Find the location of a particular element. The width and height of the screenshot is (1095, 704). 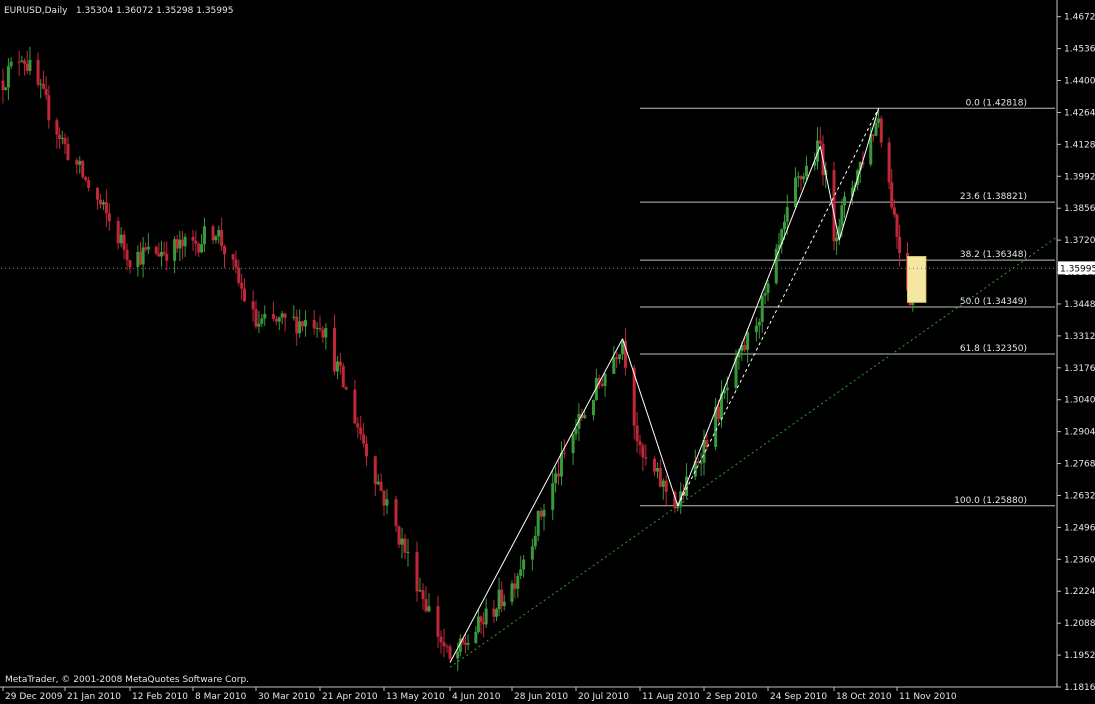

y-tick-label: 1.3448 is located at coordinates (1079, 305).